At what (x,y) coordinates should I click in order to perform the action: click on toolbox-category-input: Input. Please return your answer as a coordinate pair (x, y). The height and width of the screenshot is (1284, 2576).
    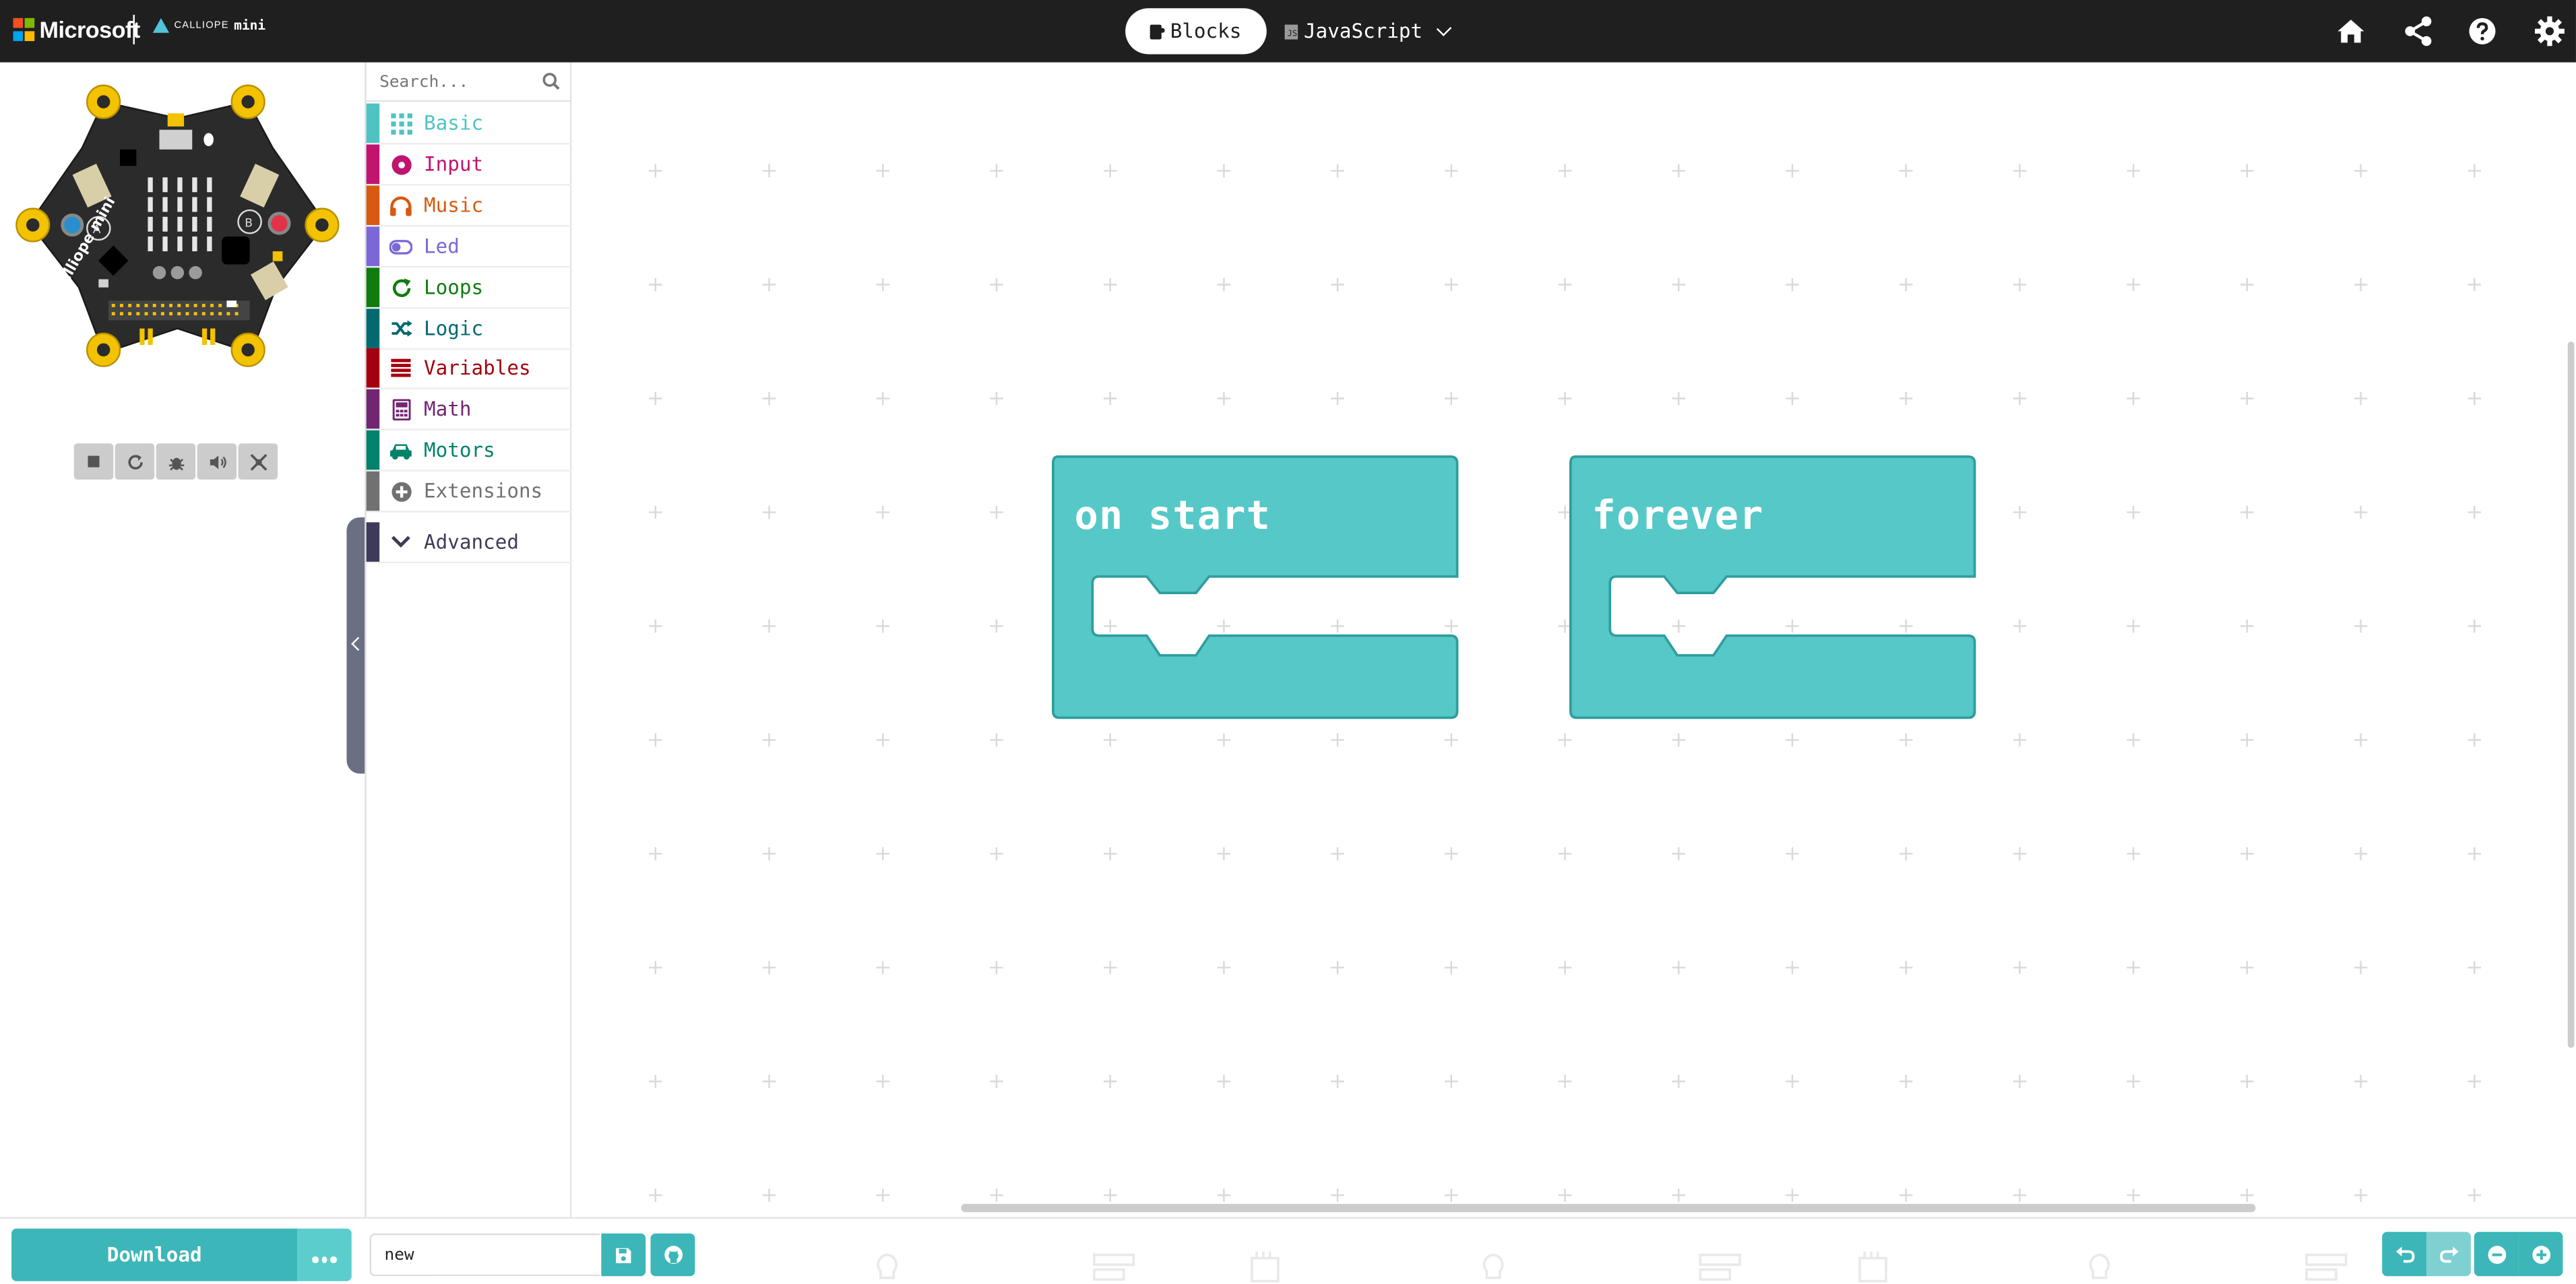
    Looking at the image, I should click on (469, 165).